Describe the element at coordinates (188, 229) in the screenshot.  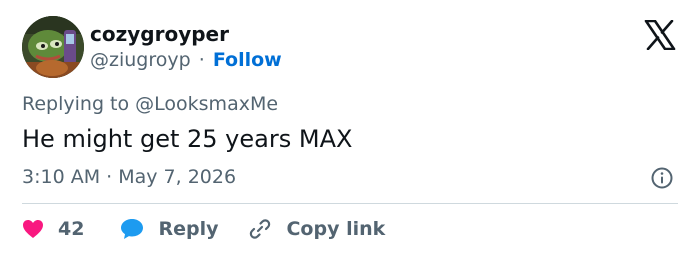
I see `reply-label: Reply` at that location.